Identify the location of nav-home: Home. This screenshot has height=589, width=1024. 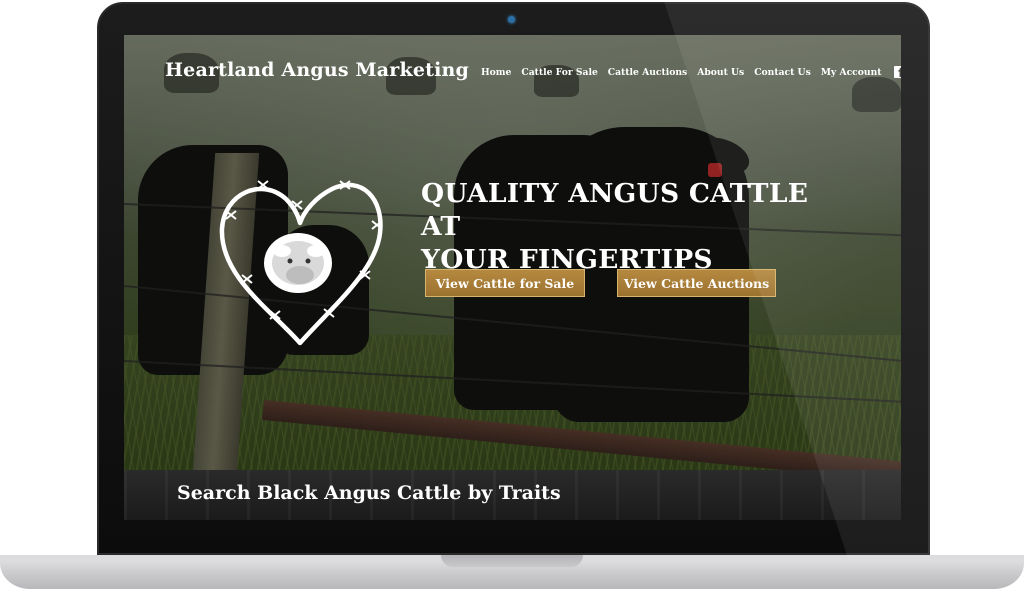
(496, 72).